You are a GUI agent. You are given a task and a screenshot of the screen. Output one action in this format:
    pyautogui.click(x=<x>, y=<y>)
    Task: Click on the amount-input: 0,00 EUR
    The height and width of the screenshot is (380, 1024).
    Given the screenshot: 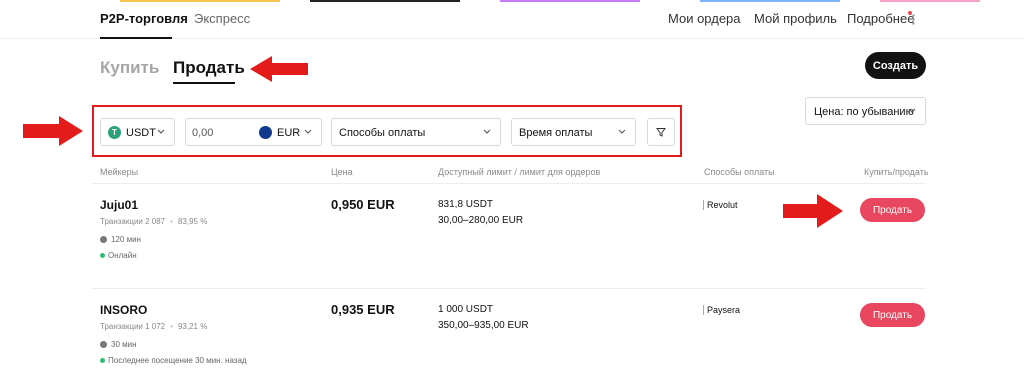 What is the action you would take?
    pyautogui.click(x=253, y=132)
    